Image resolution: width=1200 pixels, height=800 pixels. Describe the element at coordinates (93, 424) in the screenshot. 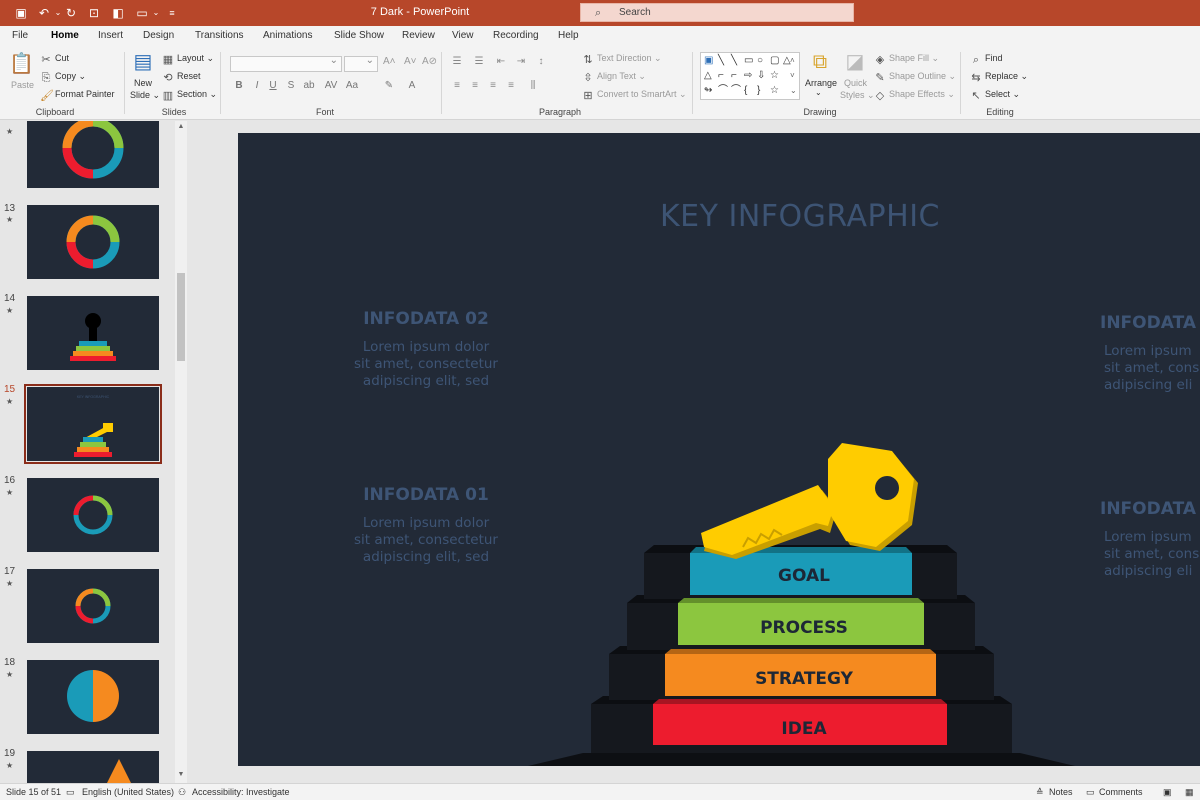

I see `slide-thumbnail-15: KEY INFOGRAPHIC` at that location.